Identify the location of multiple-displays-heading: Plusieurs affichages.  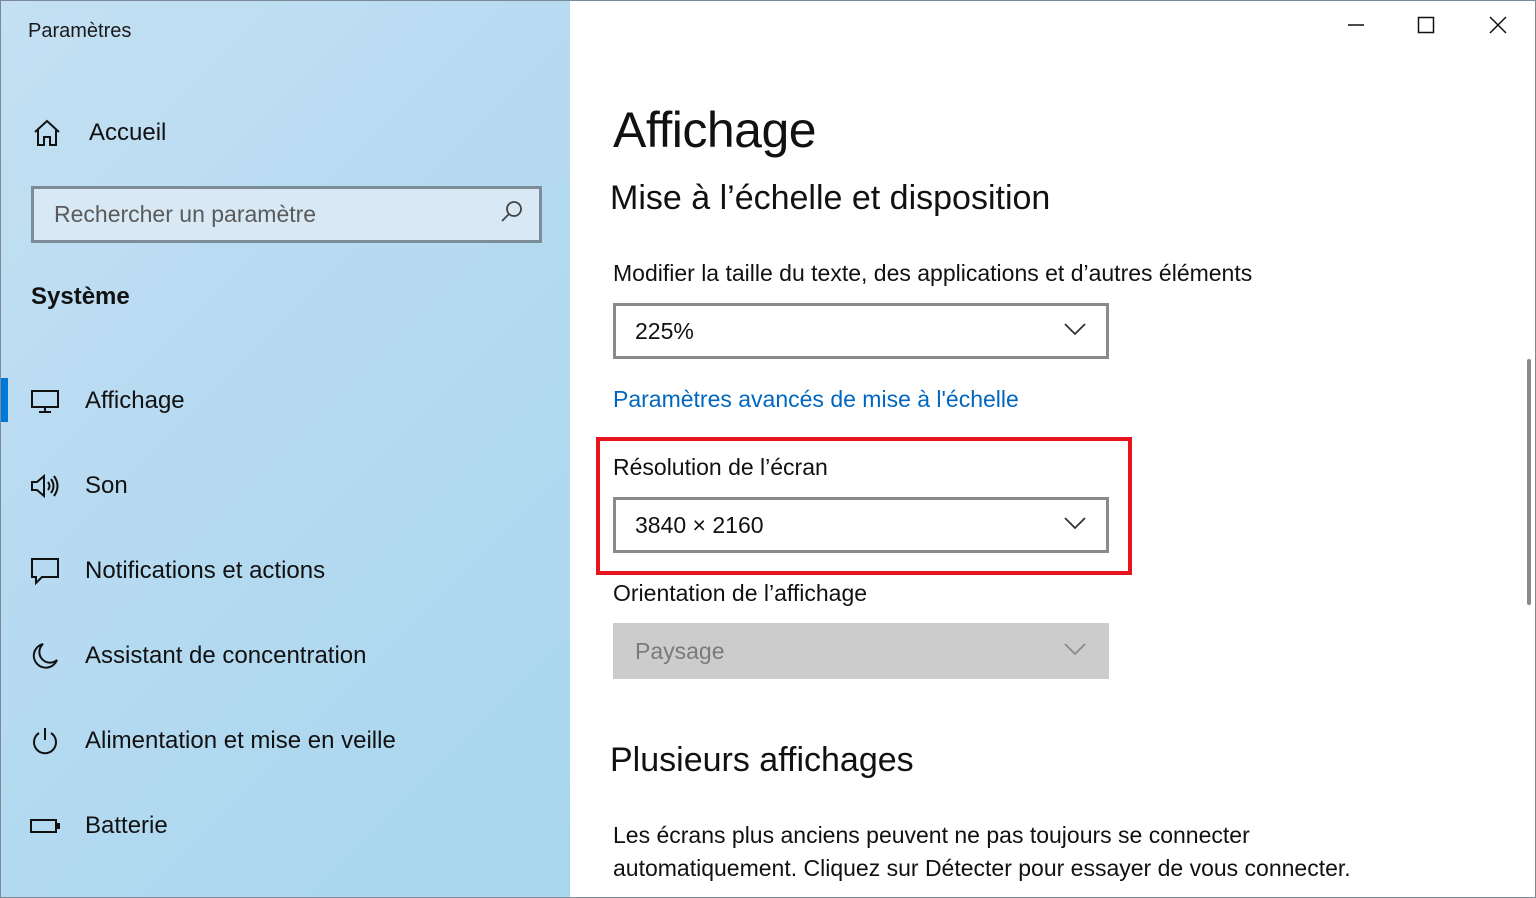
(762, 760).